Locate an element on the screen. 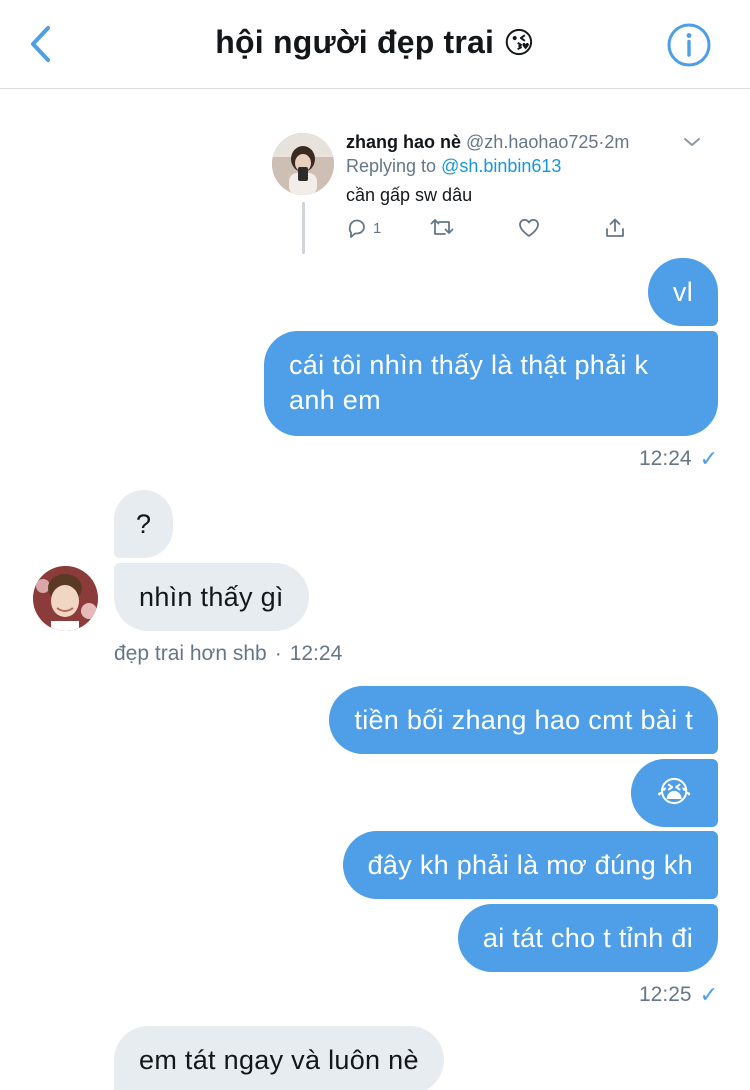 The height and width of the screenshot is (1090, 750). tweet-menu-button is located at coordinates (692, 142).